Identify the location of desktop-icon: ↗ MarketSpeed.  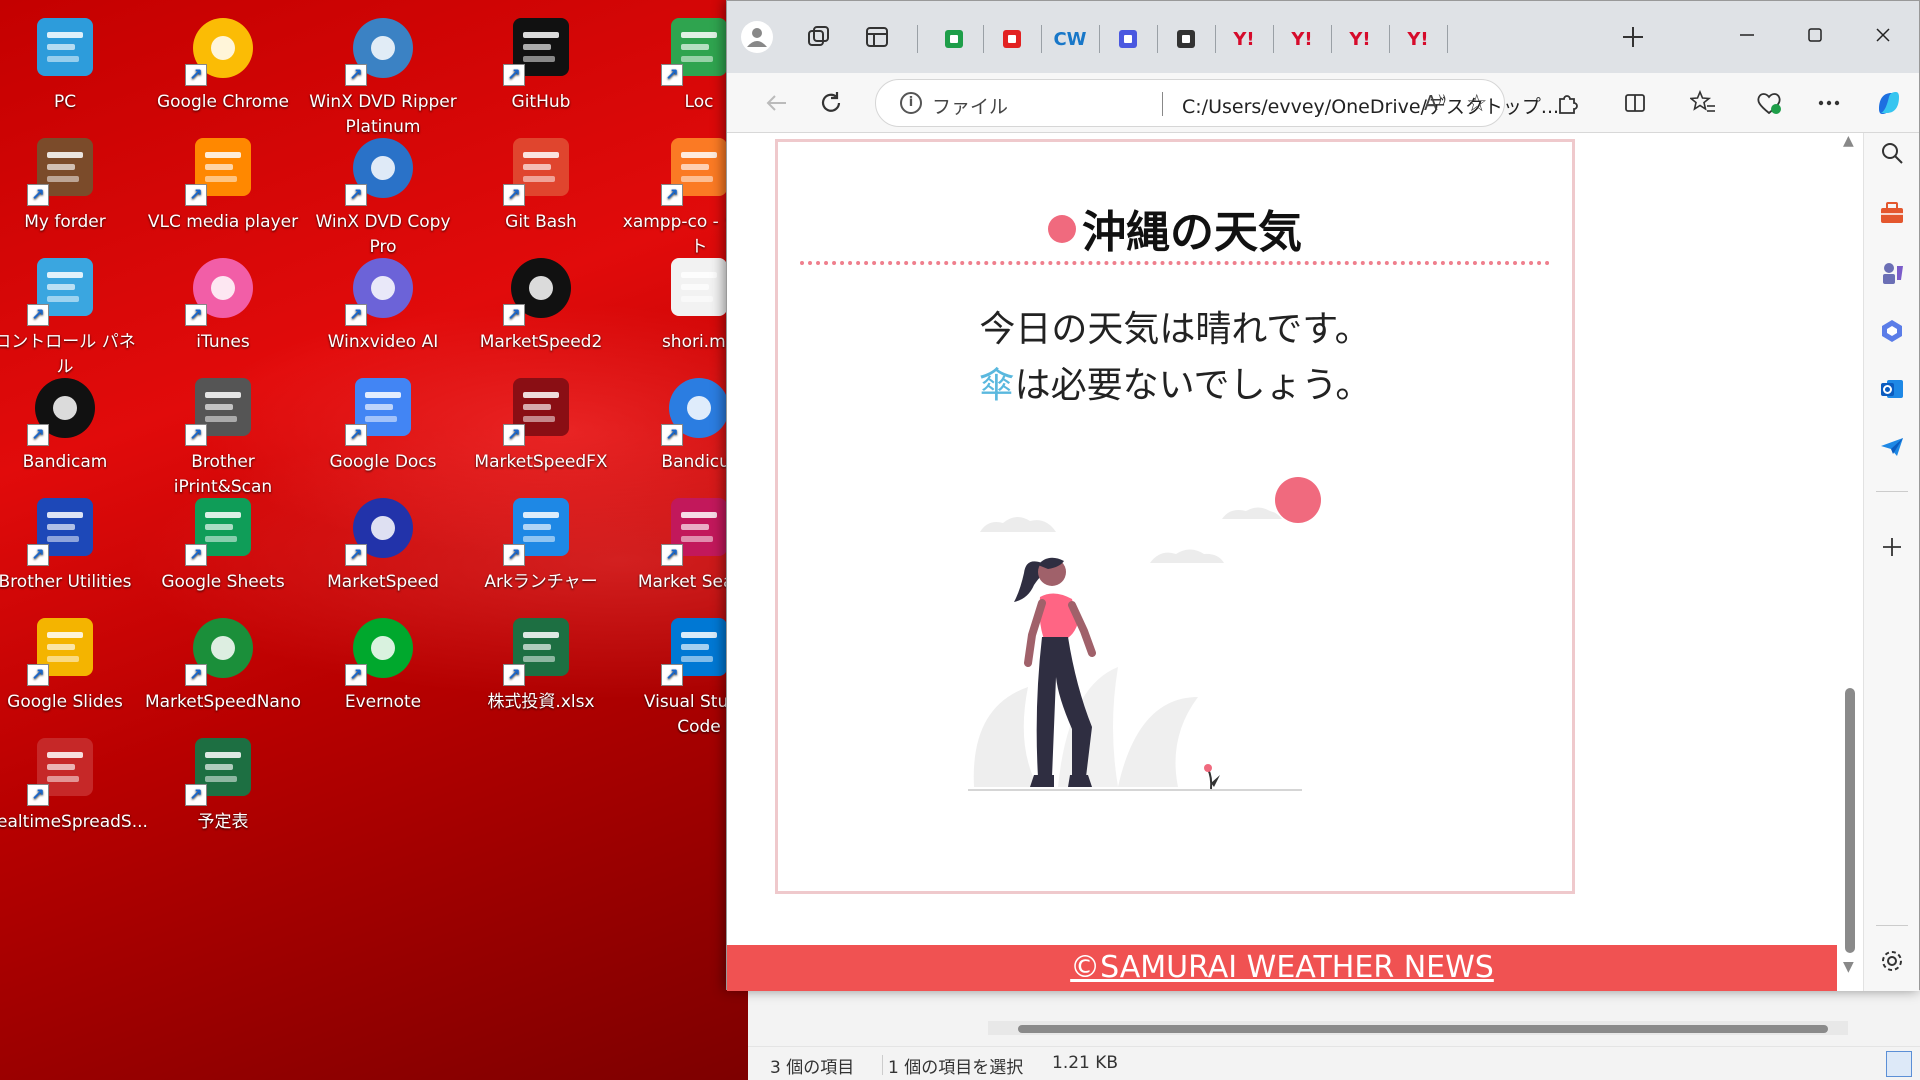
(383, 540).